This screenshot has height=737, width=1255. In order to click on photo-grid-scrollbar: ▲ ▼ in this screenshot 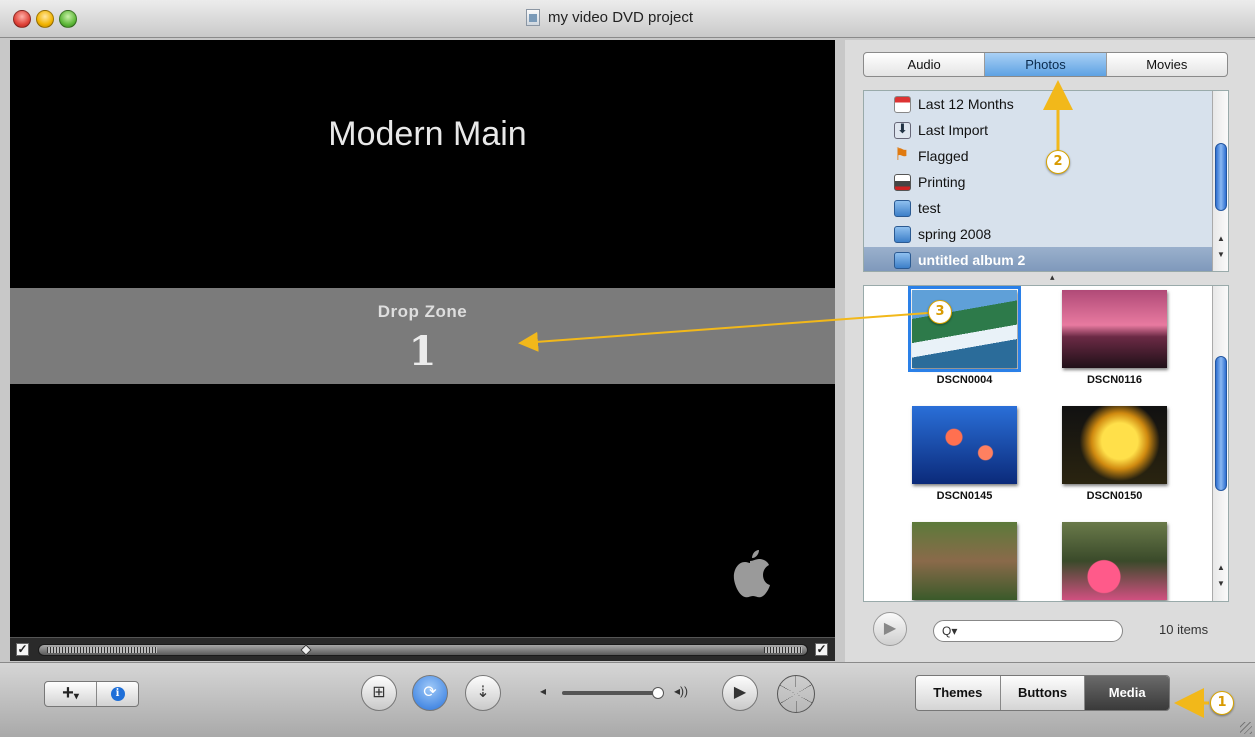, I will do `click(1220, 443)`.